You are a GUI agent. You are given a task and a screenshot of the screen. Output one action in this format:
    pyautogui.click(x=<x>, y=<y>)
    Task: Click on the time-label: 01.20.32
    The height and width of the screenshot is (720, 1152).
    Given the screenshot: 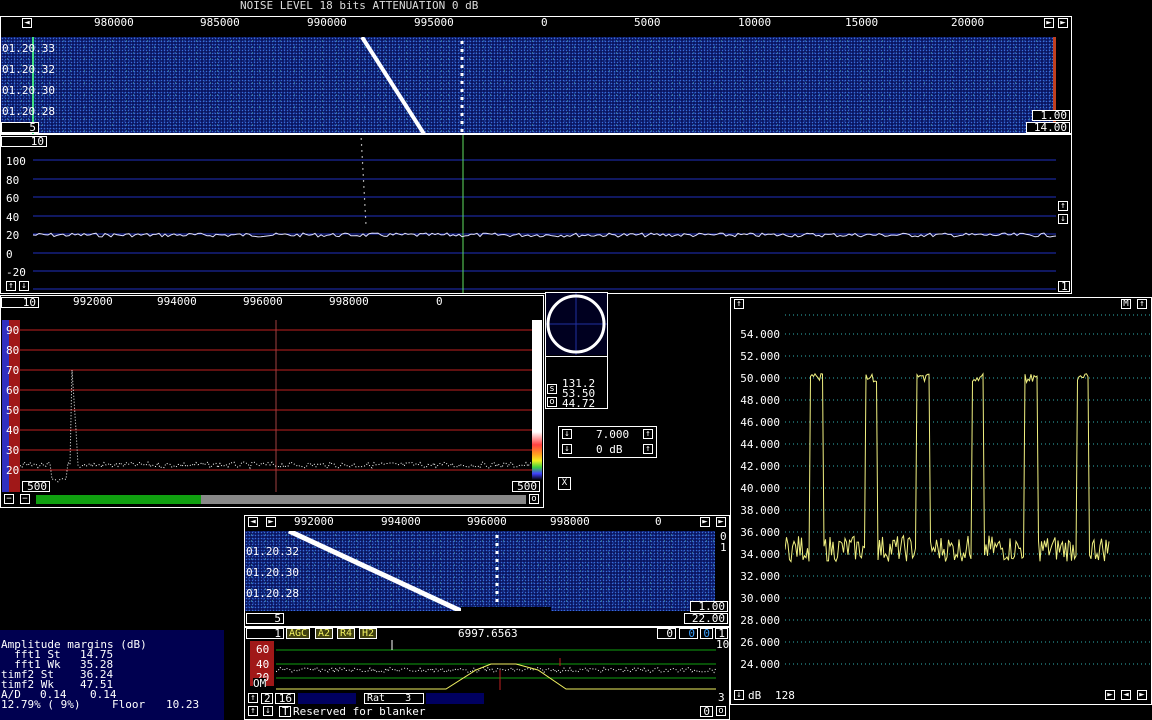 What is the action you would take?
    pyautogui.click(x=28, y=69)
    